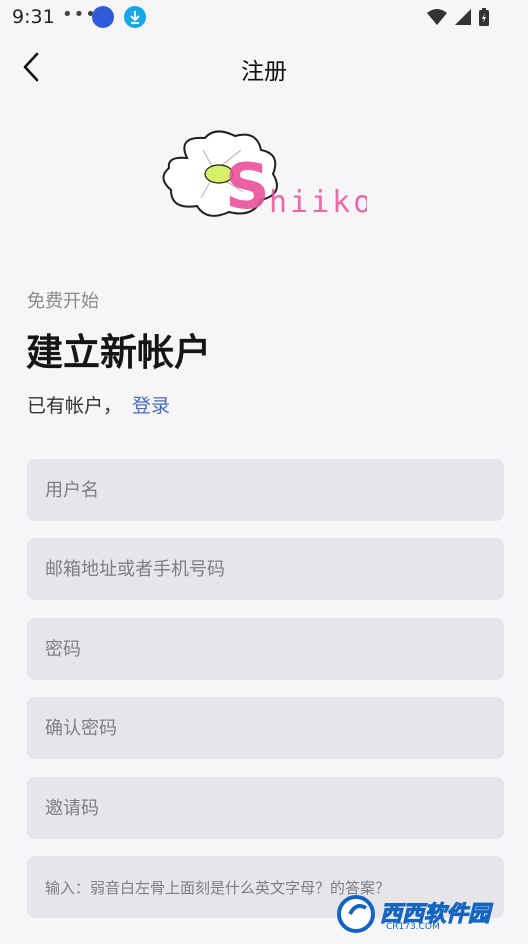 Image resolution: width=528 pixels, height=944 pixels. What do you see at coordinates (63, 301) in the screenshot?
I see `intro-subtitle: 免费开始` at bounding box center [63, 301].